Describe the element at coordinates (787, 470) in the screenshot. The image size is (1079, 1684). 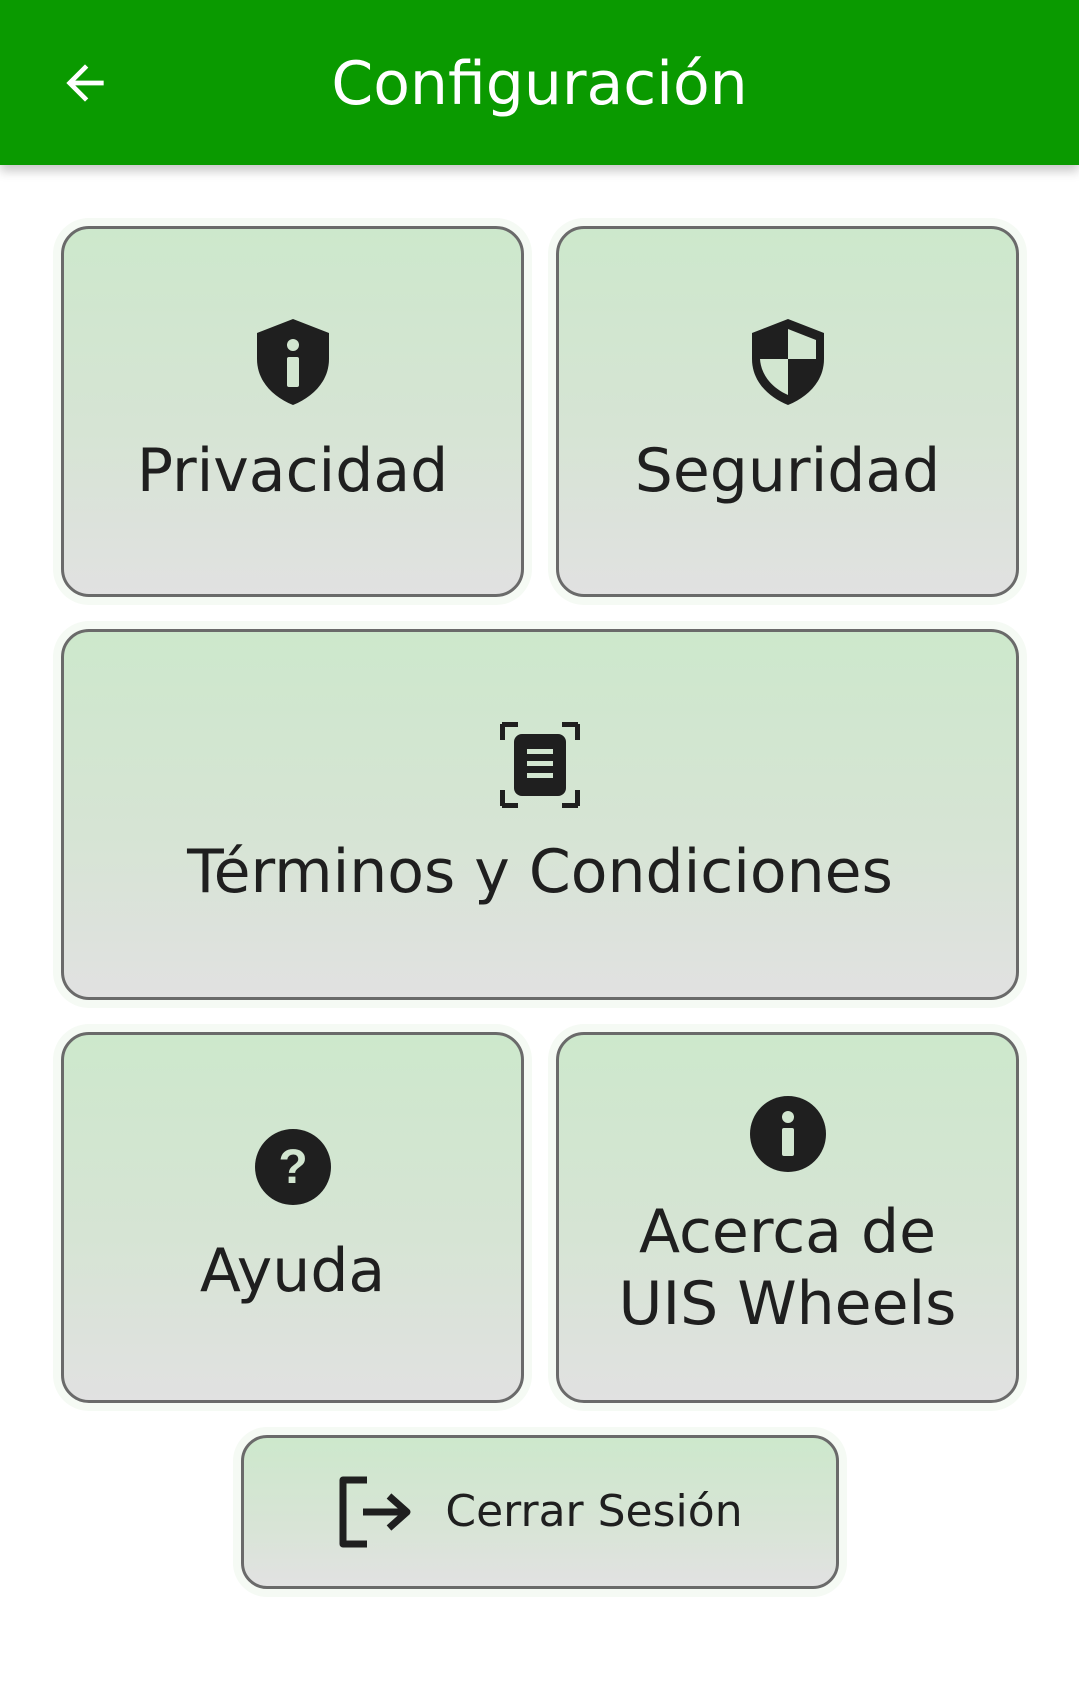
I see `security-label: Seguridad` at that location.